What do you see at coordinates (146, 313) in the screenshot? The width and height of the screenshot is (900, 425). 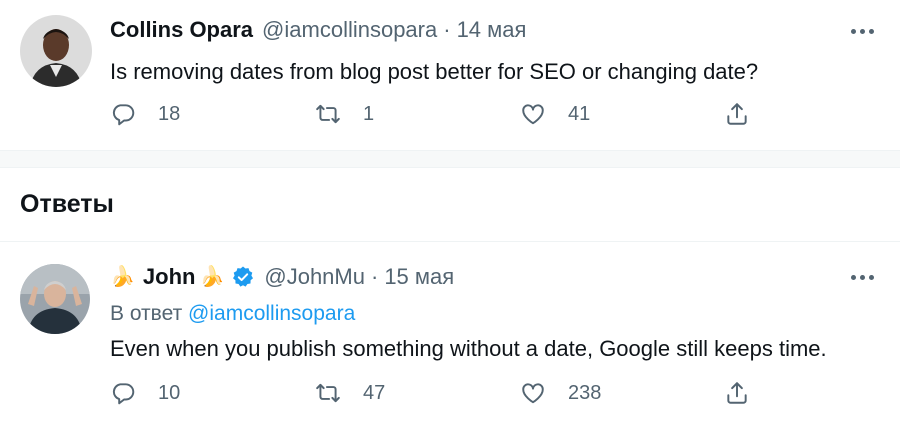 I see `reply-to-label: В ответ` at bounding box center [146, 313].